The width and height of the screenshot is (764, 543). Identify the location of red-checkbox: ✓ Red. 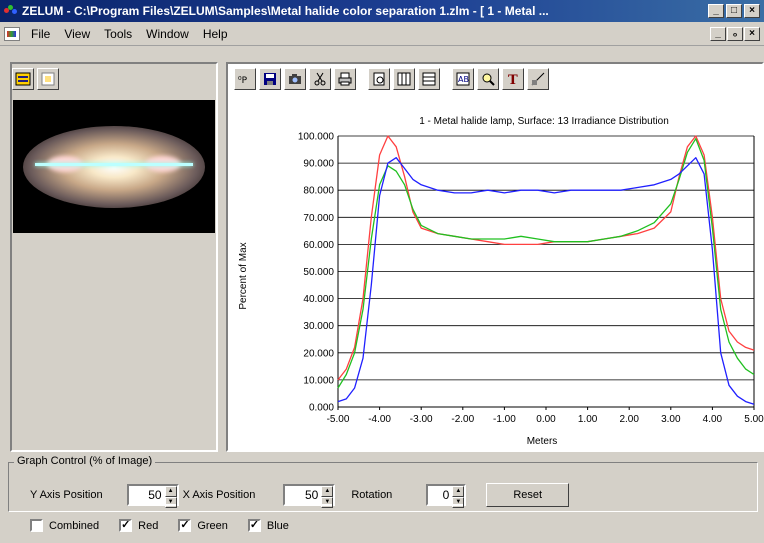
(138, 525).